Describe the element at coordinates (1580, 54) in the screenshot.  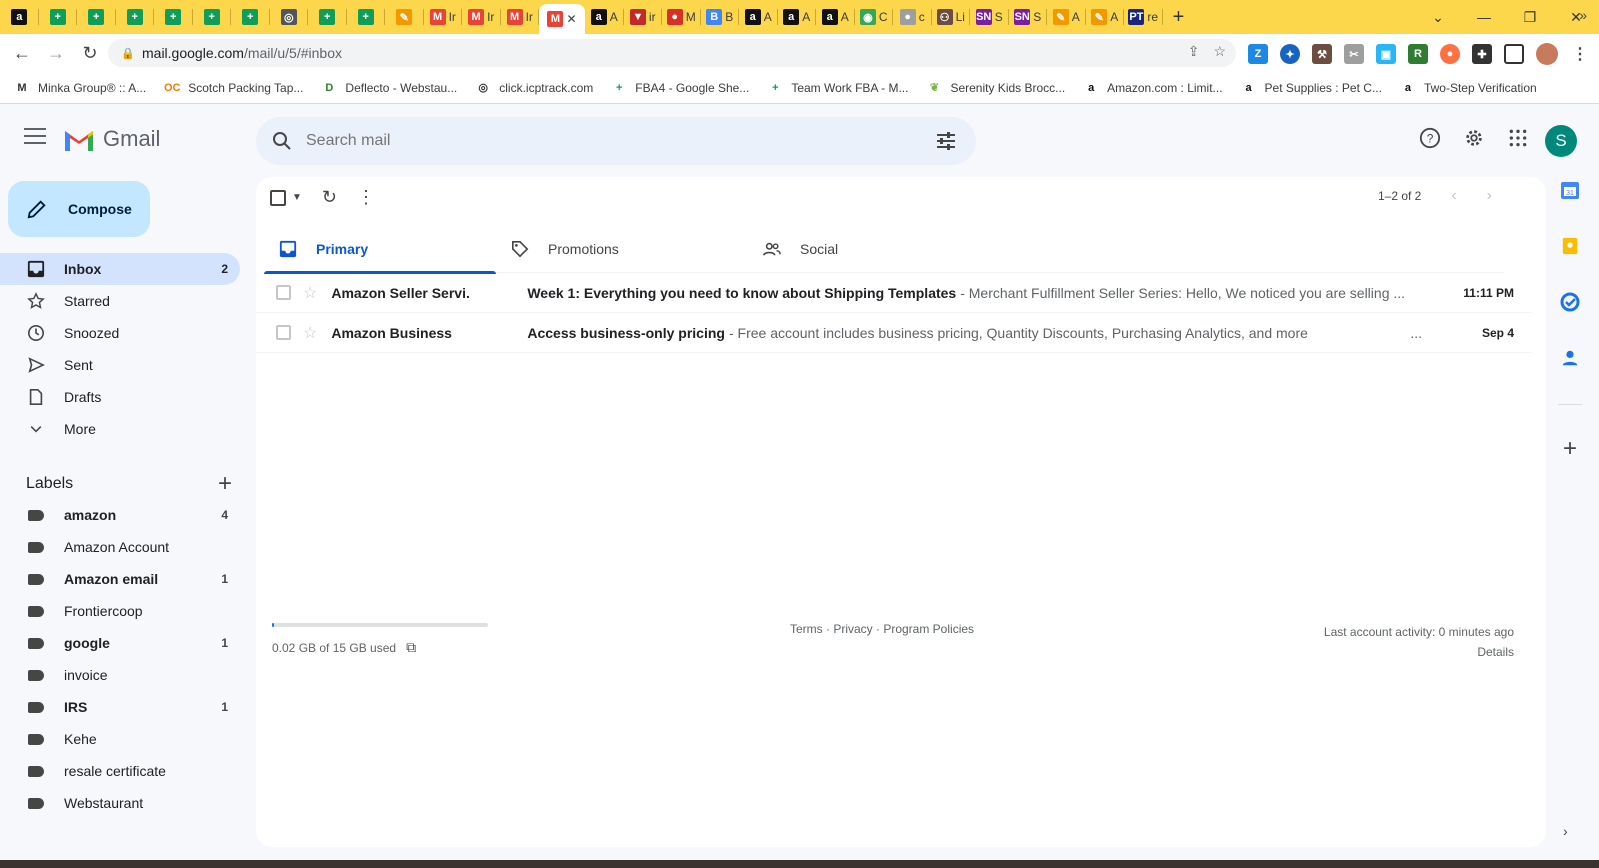
I see `browser-menu-icon: ⋮` at that location.